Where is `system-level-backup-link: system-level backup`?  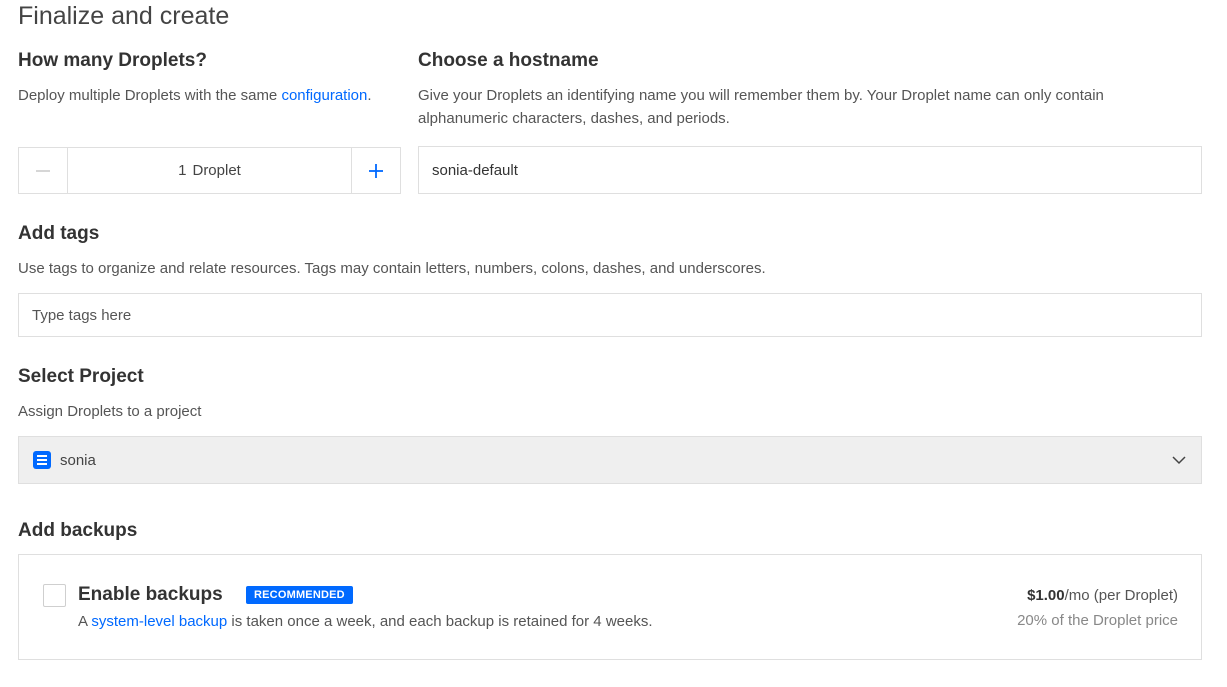 system-level-backup-link: system-level backup is located at coordinates (159, 621).